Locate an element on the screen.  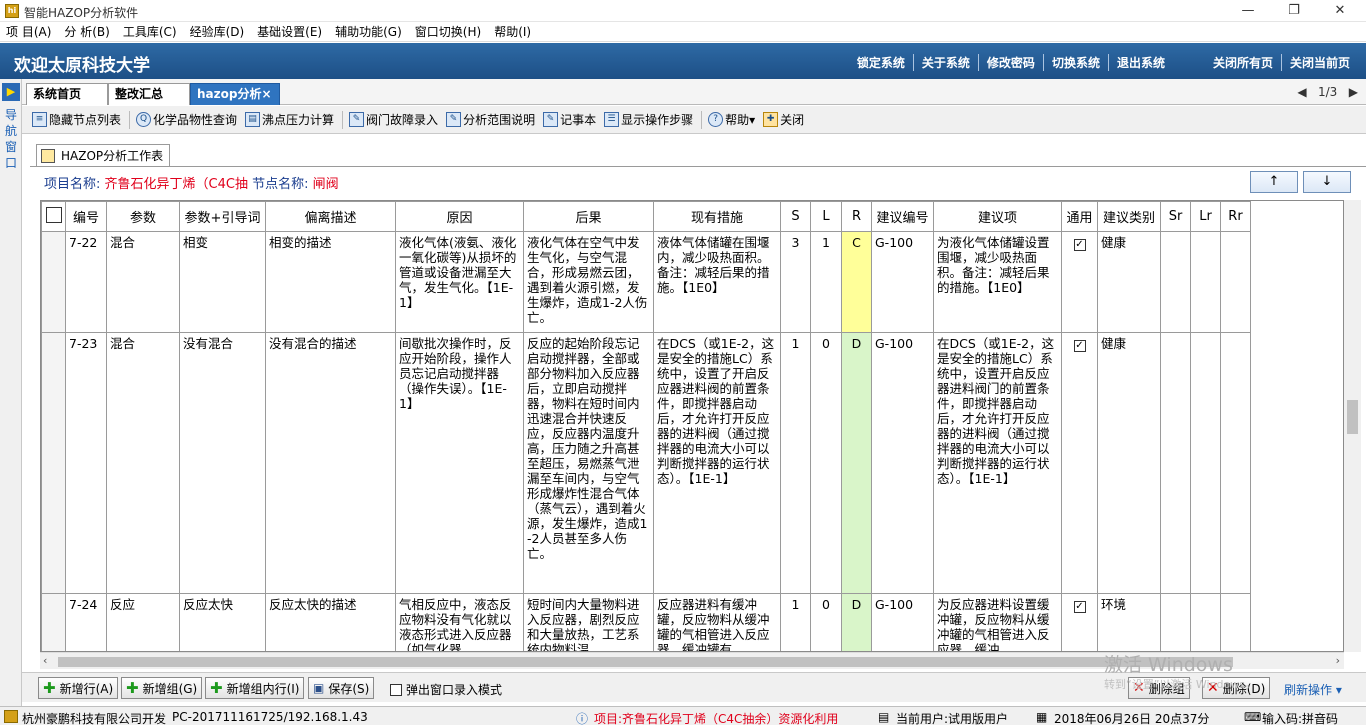
cell-id: 7-24 is located at coordinates (86, 622).